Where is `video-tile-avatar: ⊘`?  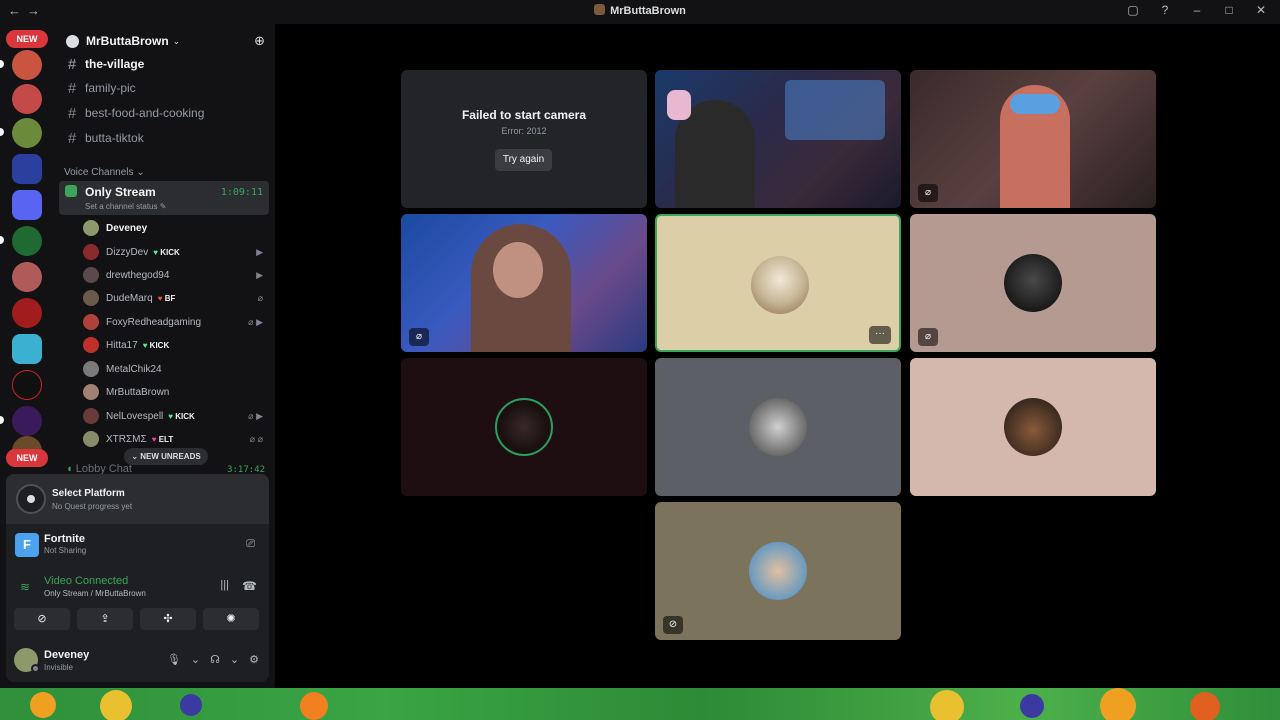 video-tile-avatar: ⊘ is located at coordinates (778, 571).